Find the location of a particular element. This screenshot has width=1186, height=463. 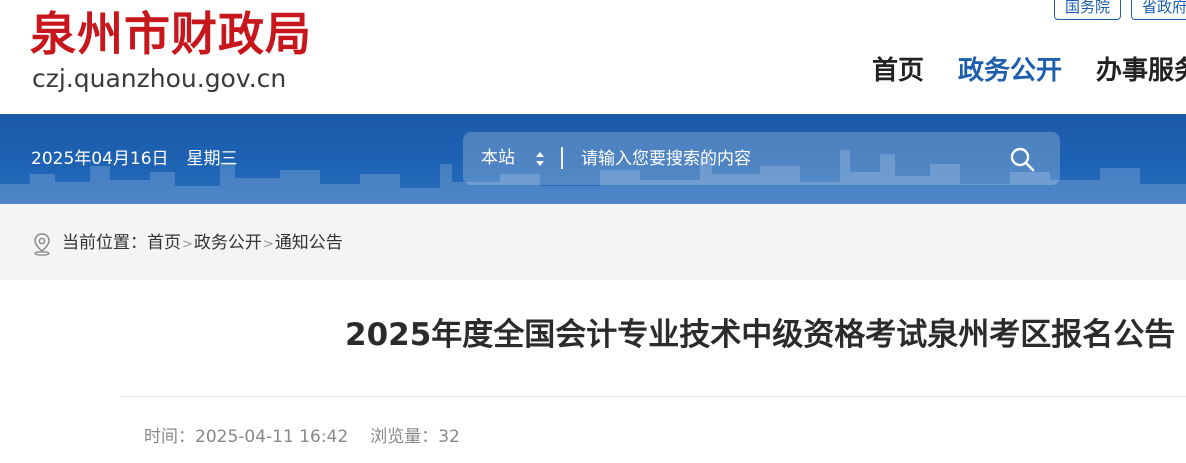

search-icon is located at coordinates (1022, 159).